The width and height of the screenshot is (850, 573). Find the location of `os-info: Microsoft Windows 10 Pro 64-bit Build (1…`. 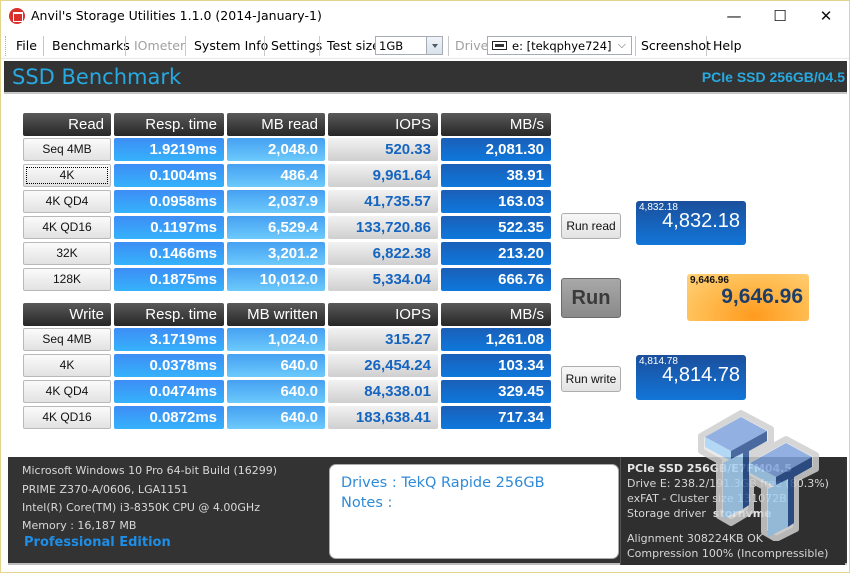

os-info: Microsoft Windows 10 Pro 64-bit Build (1… is located at coordinates (150, 470).